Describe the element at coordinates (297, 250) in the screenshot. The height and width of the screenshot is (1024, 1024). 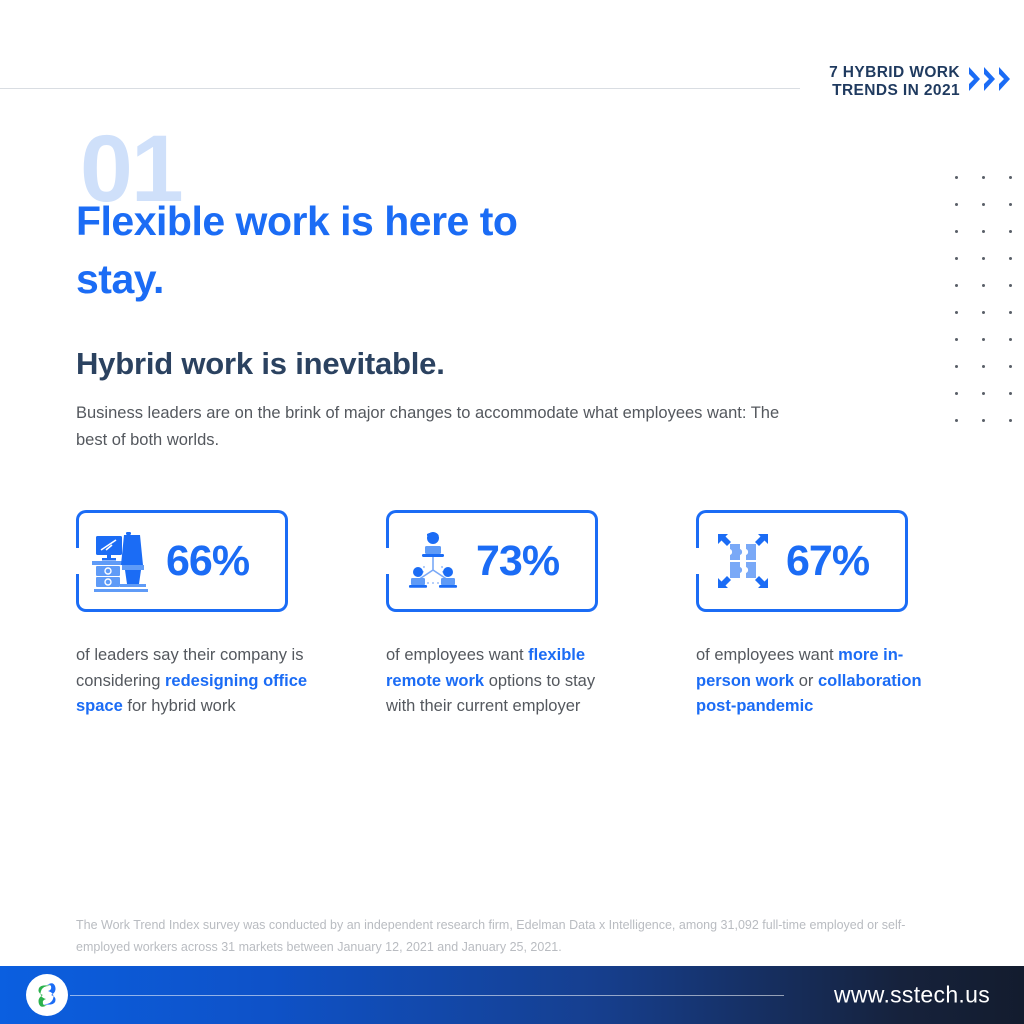
I see `page-title: Flexible work is here to stay.` at that location.